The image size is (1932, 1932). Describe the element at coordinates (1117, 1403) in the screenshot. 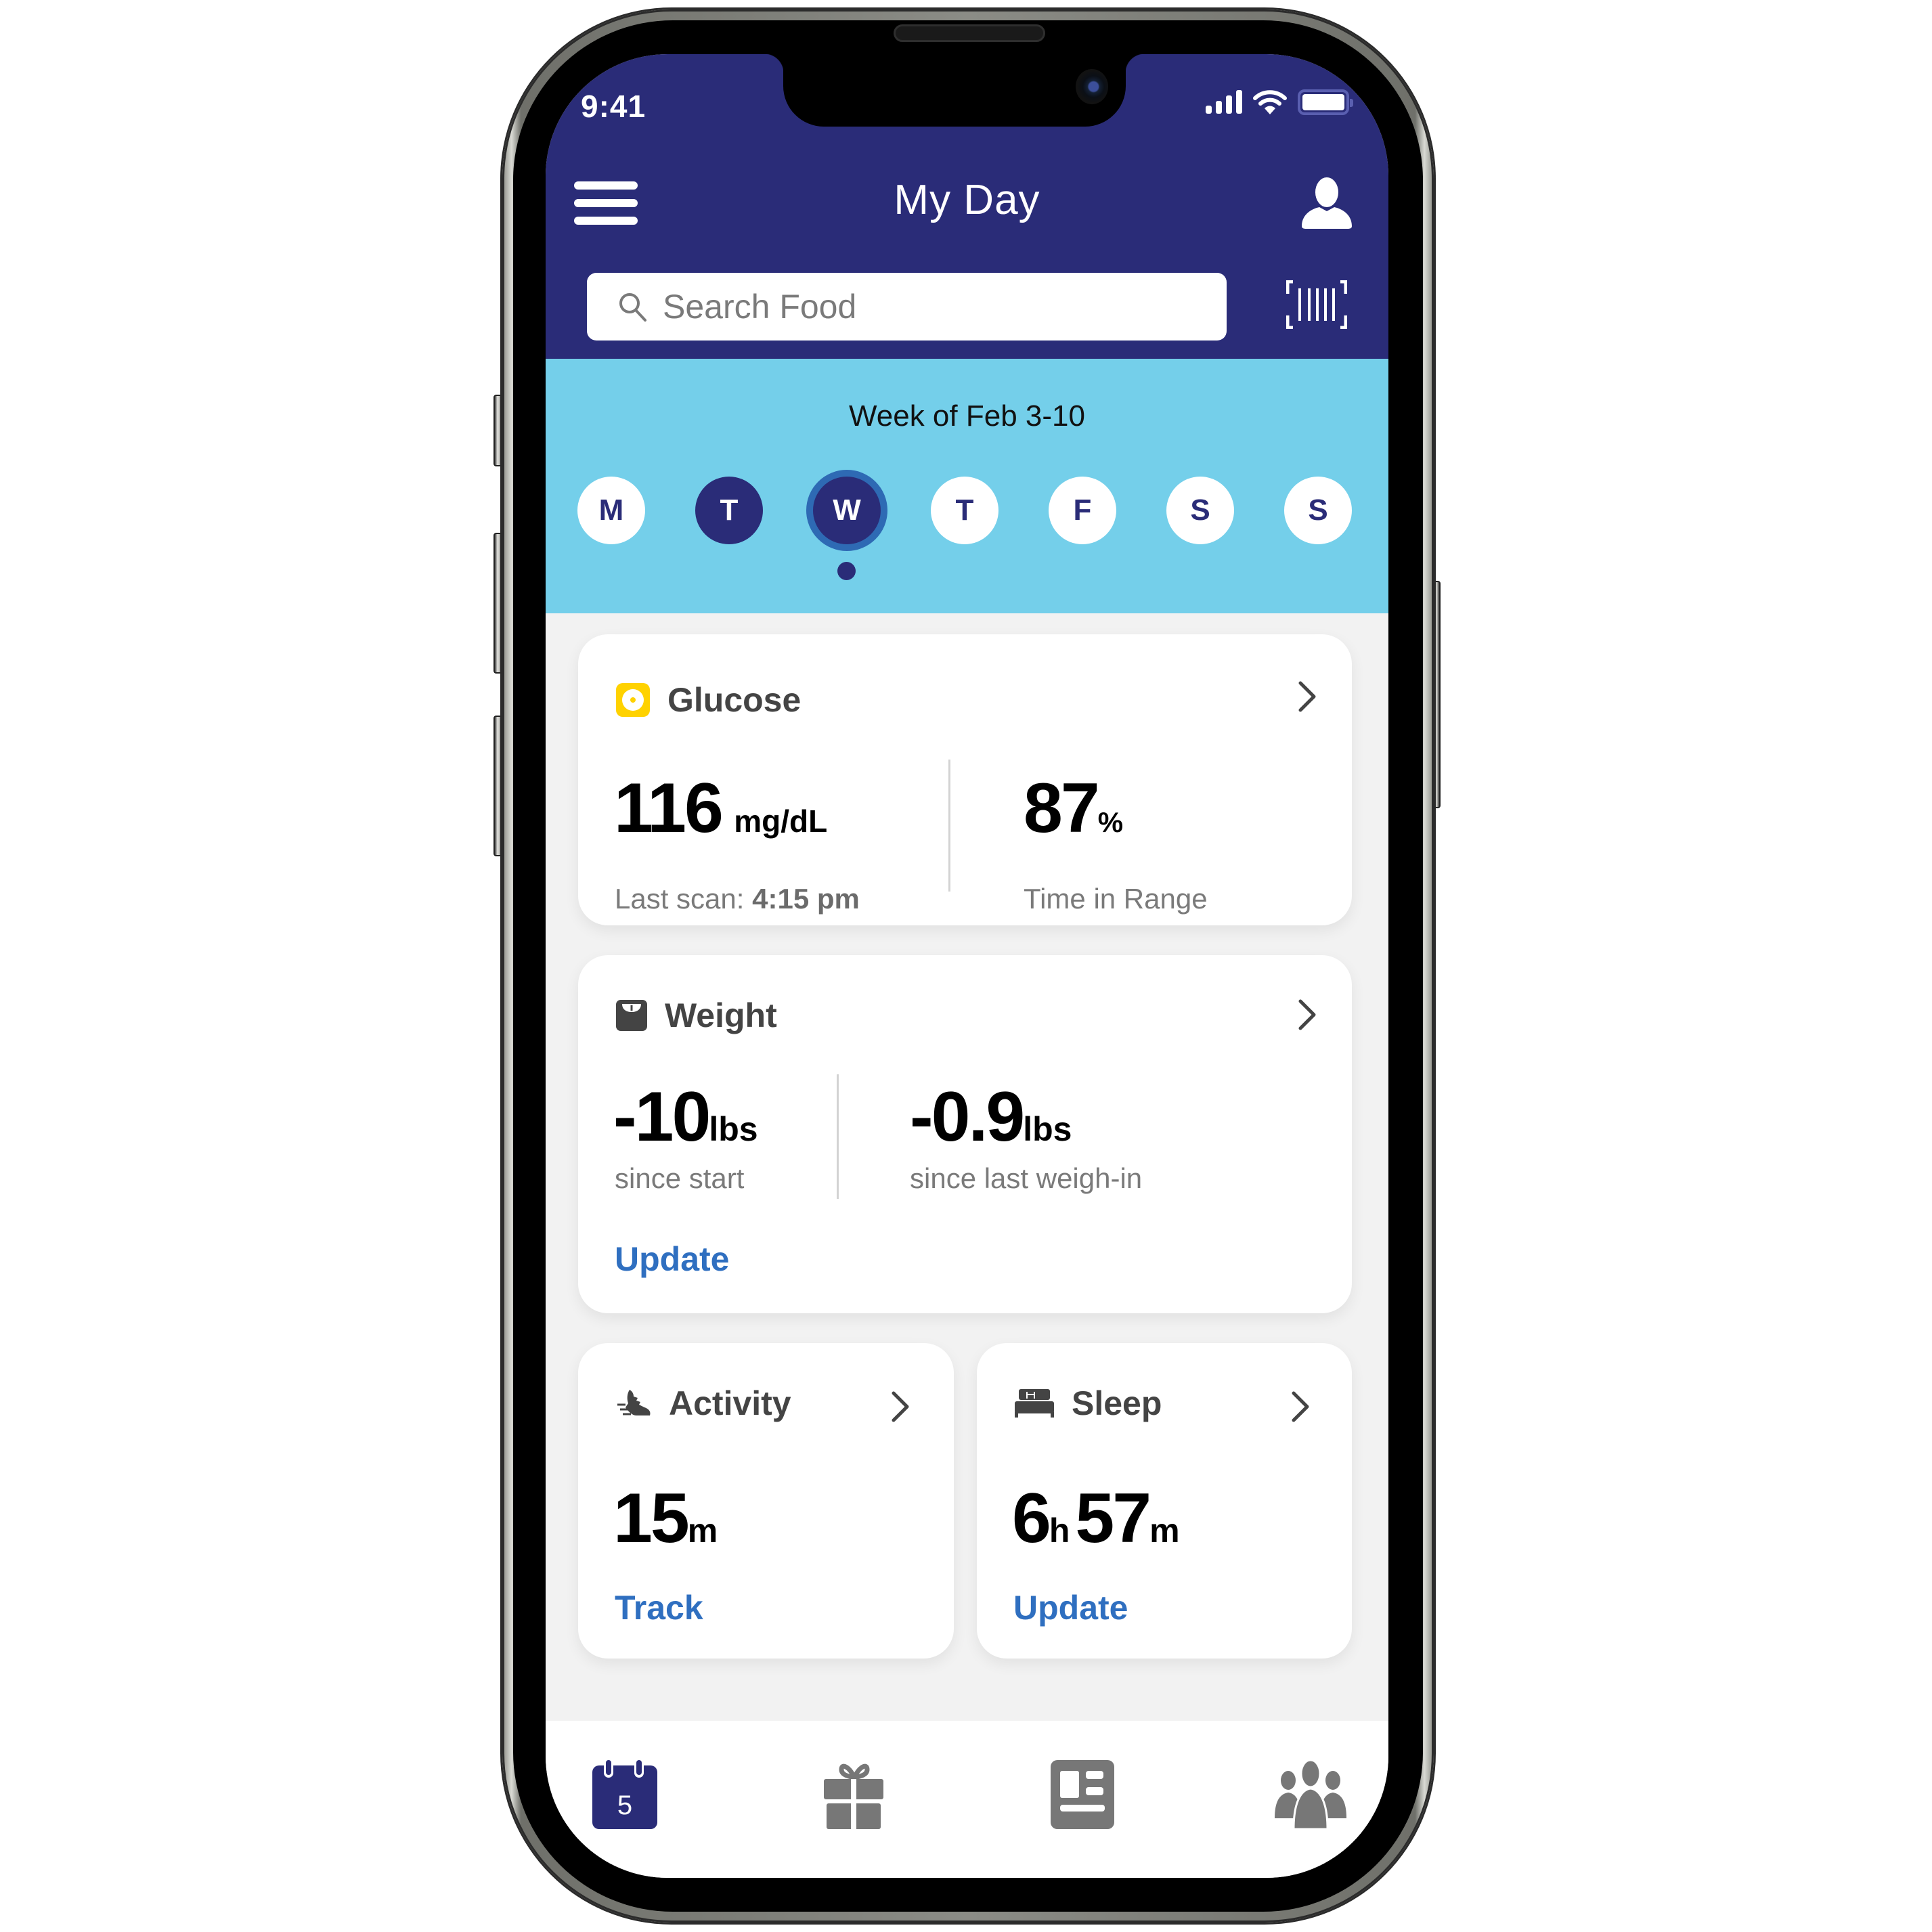

I see `sleep-title: Sleep` at that location.